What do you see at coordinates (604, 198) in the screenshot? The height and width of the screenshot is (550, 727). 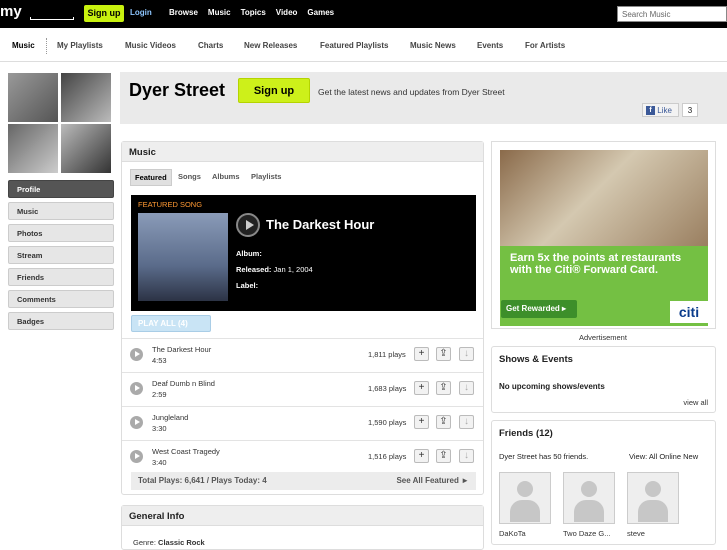 I see `ad-image` at bounding box center [604, 198].